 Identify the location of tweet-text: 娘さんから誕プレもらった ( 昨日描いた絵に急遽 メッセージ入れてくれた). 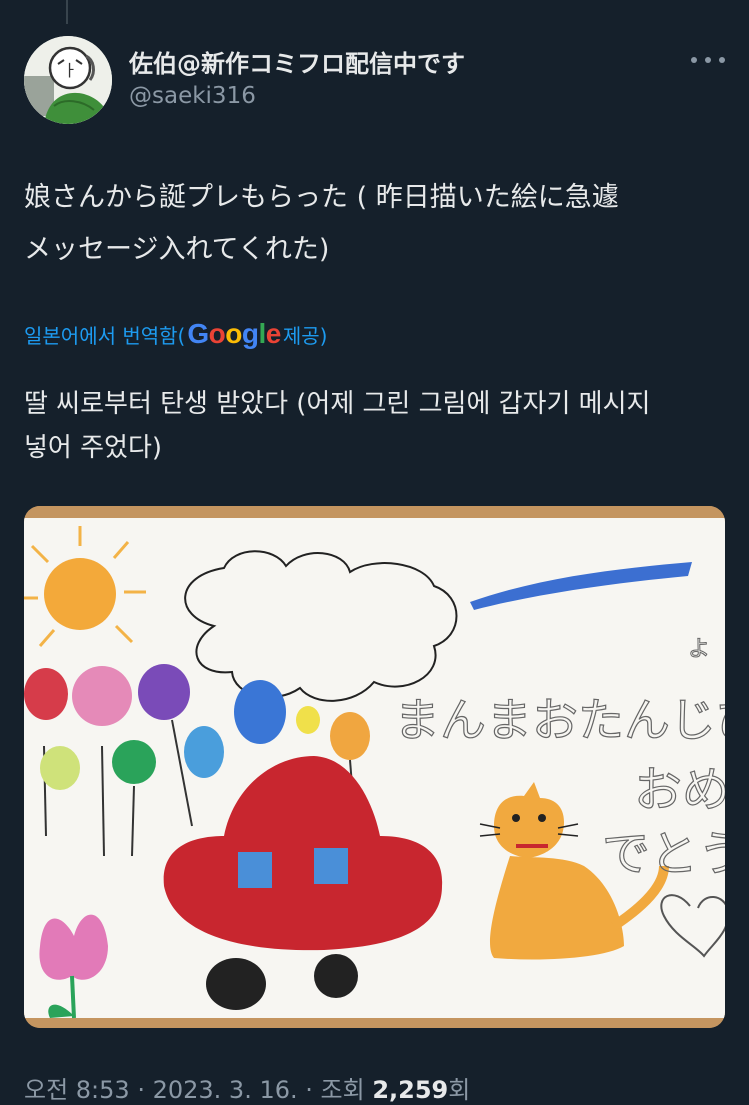
(369, 224).